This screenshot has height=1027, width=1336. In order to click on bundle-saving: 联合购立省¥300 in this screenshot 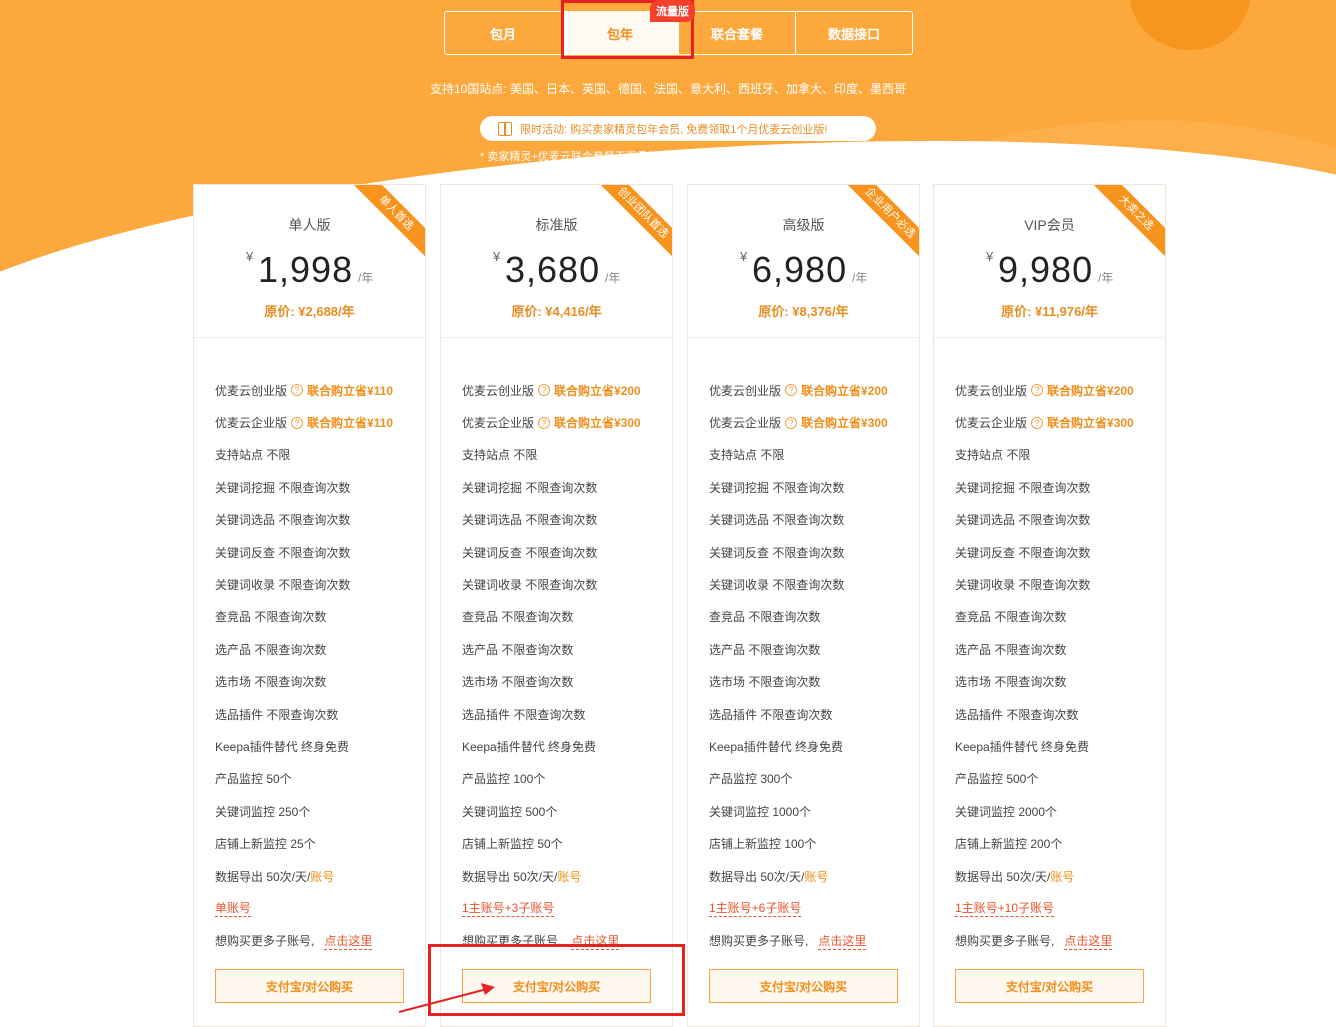, I will do `click(844, 423)`.